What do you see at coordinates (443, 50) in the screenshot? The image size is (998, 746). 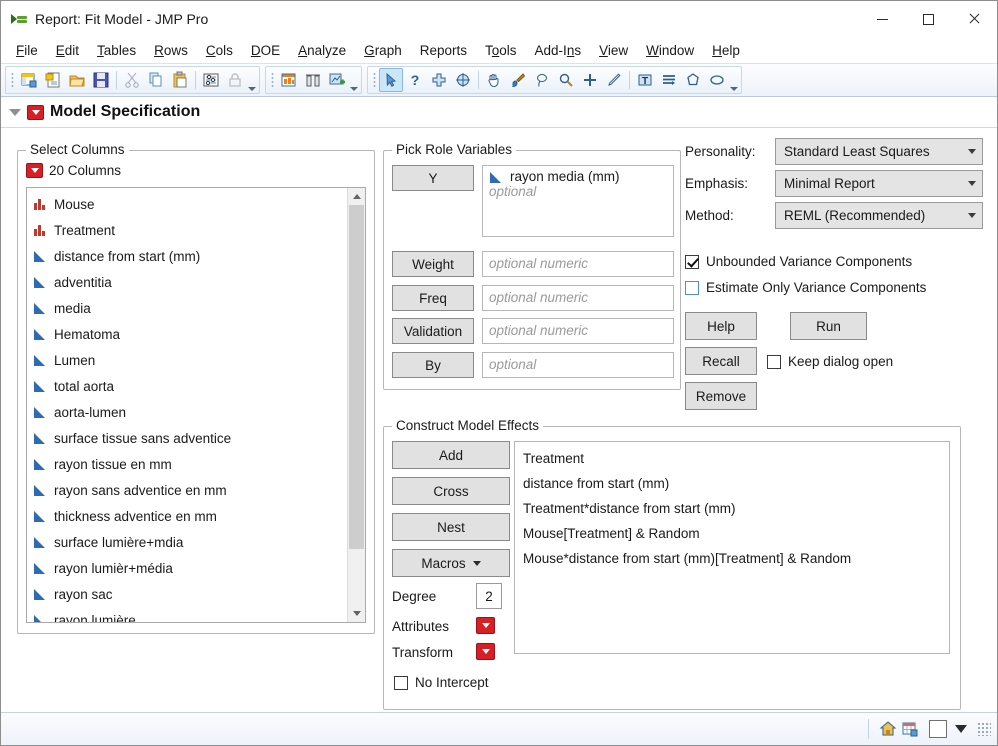 I see `menu-reports: Reports` at bounding box center [443, 50].